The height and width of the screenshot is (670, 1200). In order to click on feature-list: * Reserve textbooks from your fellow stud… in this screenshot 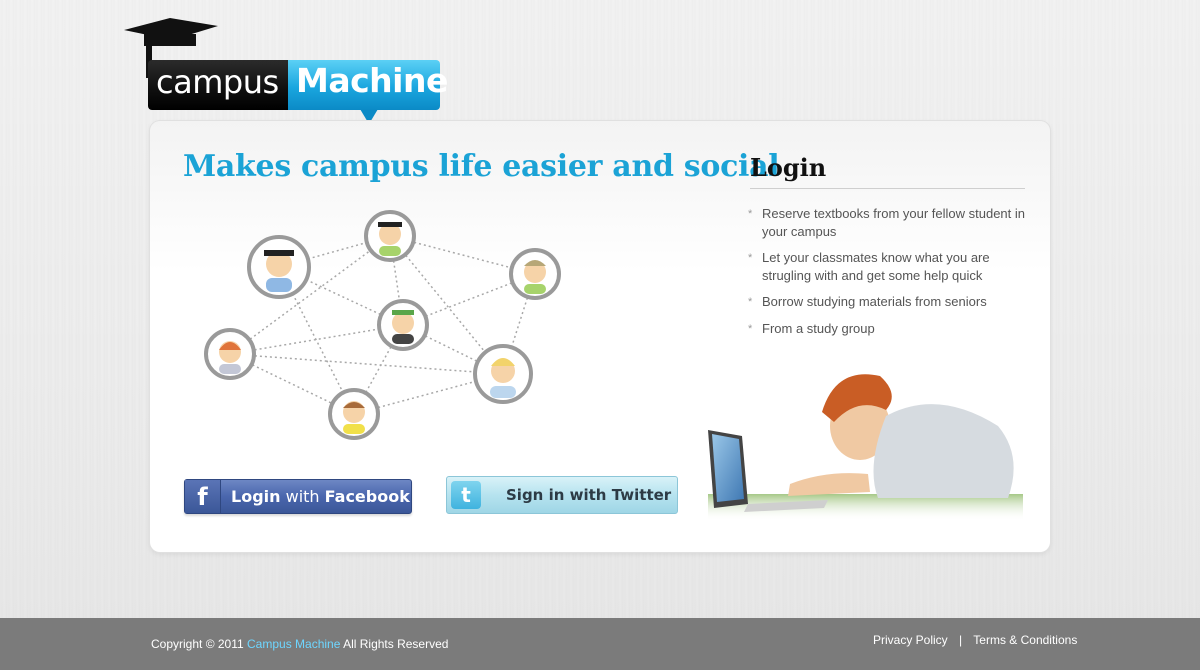, I will do `click(890, 275)`.